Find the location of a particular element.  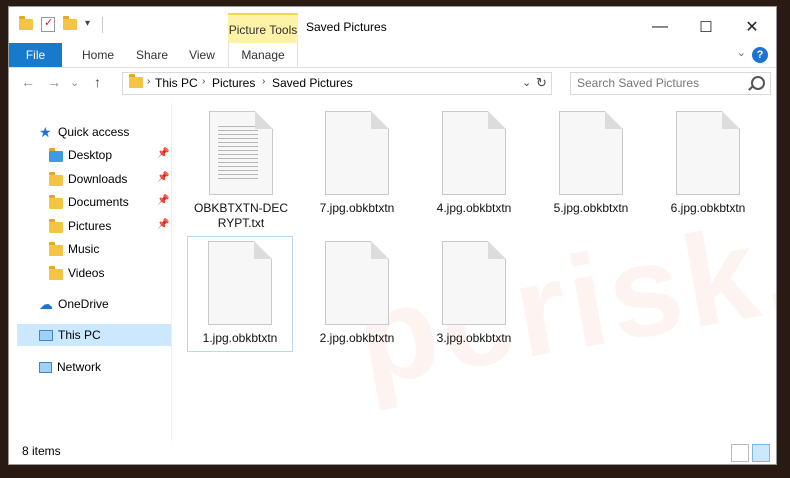

picture-tools-label: Picture Tools is located at coordinates (263, 30).